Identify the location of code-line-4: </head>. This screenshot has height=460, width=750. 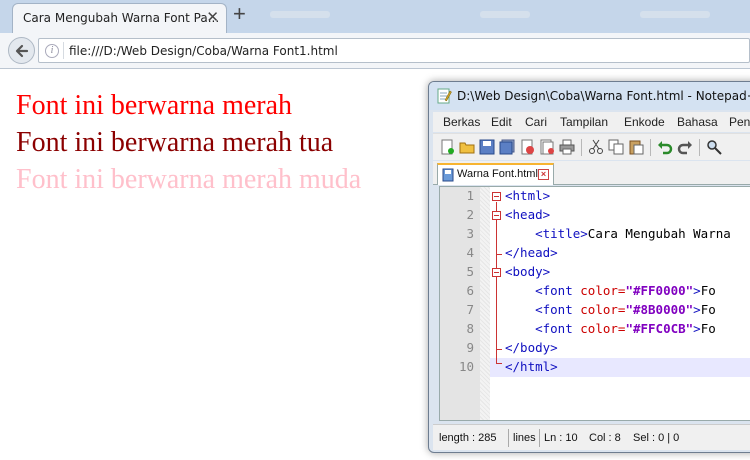
(531, 252).